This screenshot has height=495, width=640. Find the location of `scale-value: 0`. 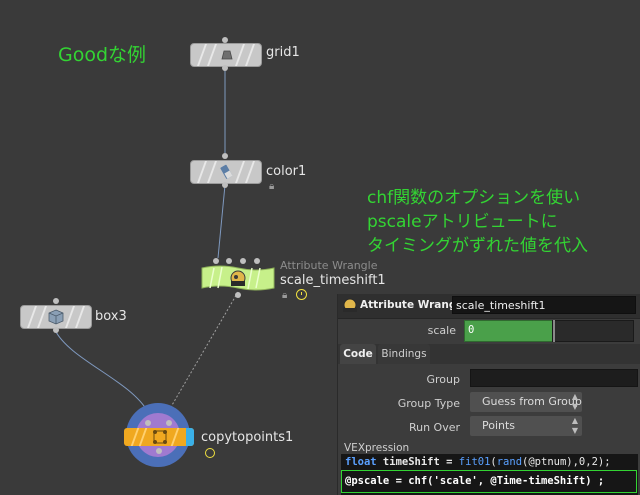

scale-value: 0 is located at coordinates (471, 330).